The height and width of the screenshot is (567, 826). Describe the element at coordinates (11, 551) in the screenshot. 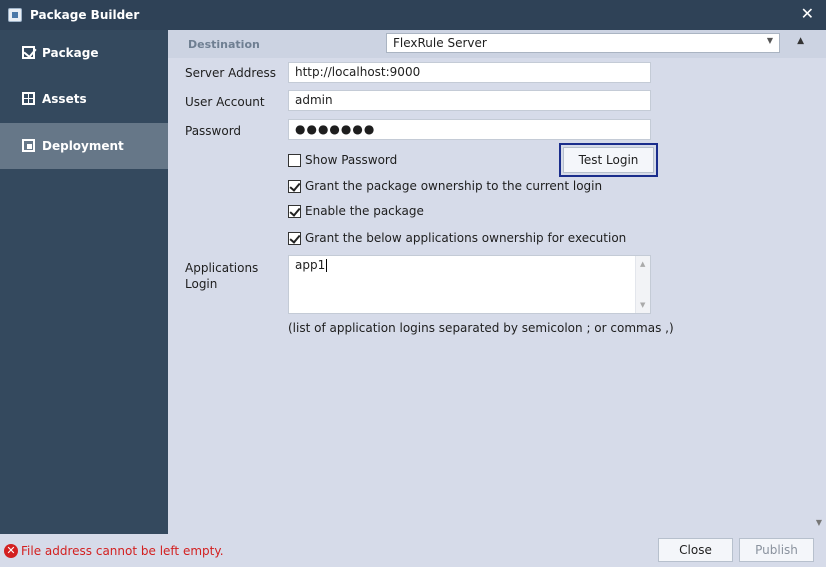

I see `error-icon: ✕` at that location.